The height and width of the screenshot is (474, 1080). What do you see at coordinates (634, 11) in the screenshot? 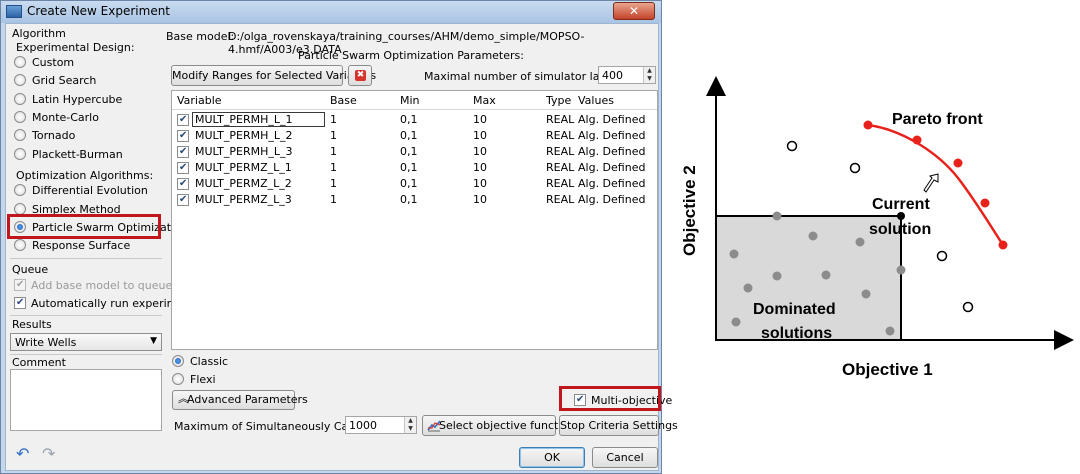
I see `close-button: ✕` at bounding box center [634, 11].